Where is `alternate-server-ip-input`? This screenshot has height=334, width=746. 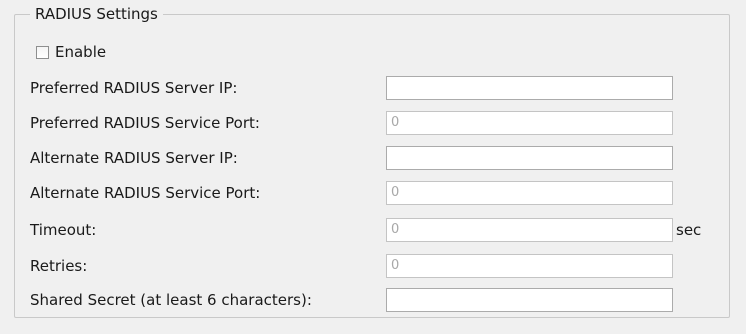 alternate-server-ip-input is located at coordinates (529, 158).